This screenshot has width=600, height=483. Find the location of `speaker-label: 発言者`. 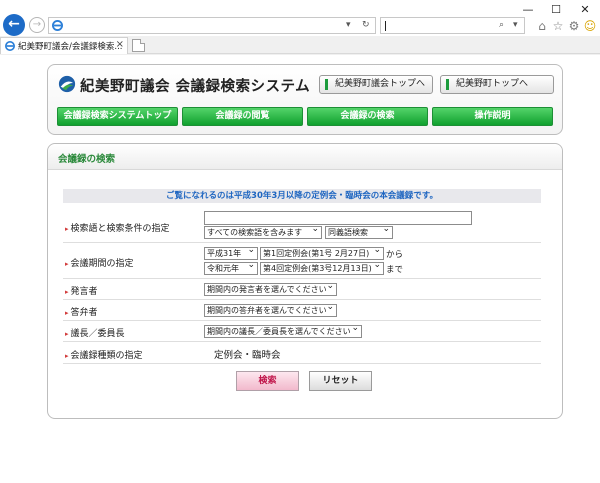

speaker-label: 発言者 is located at coordinates (81, 290).